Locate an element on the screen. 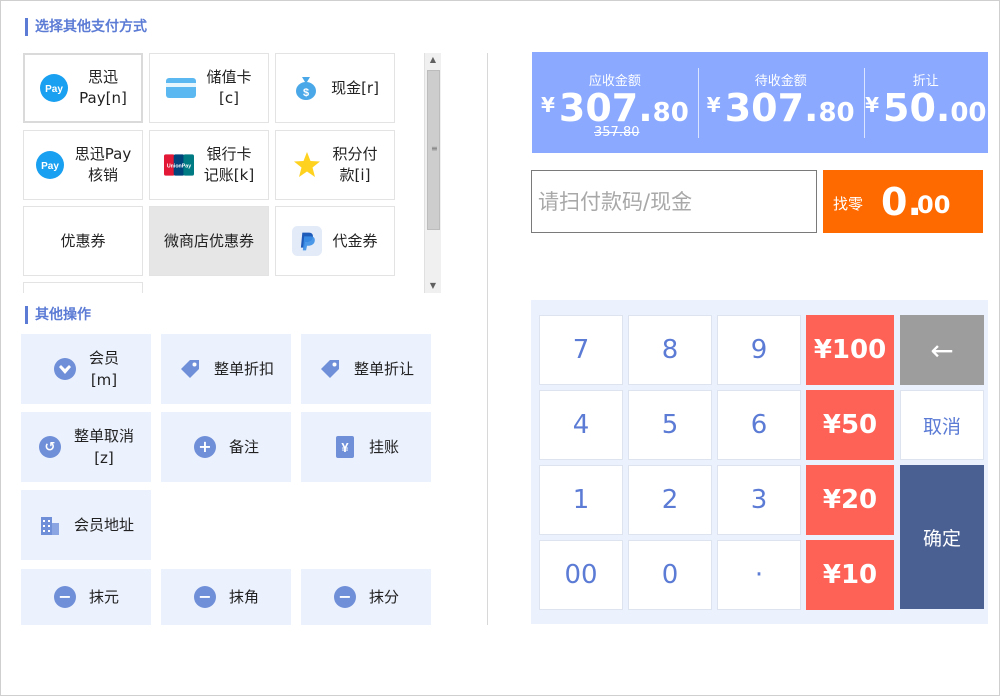 Image resolution: width=1000 pixels, height=696 pixels. key-3: 3 is located at coordinates (759, 500).